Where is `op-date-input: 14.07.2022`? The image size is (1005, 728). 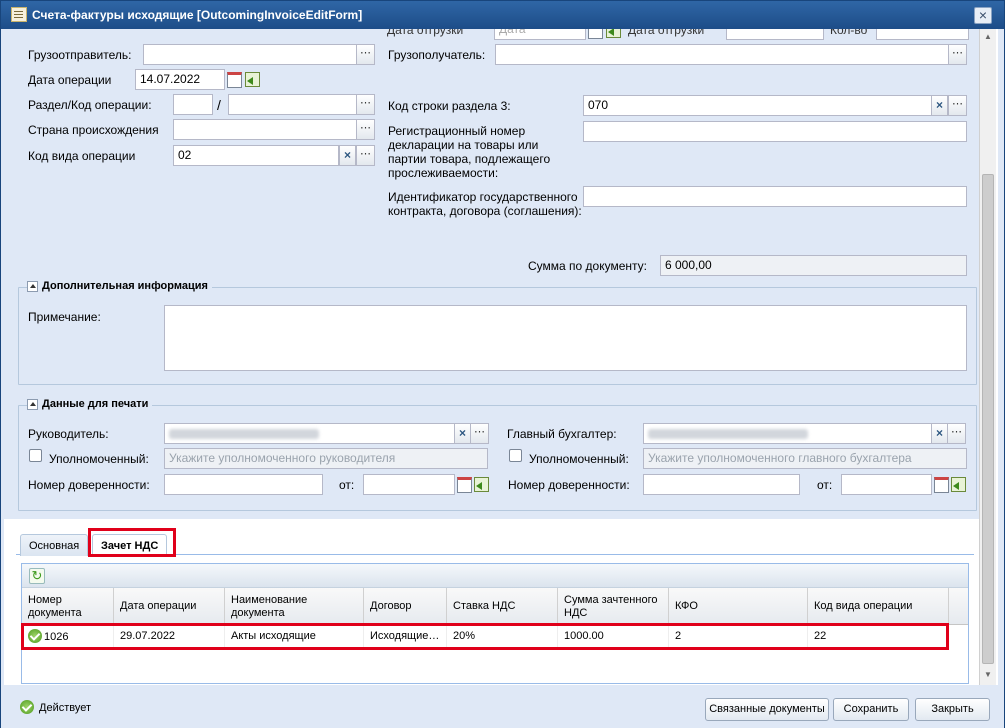 op-date-input: 14.07.2022 is located at coordinates (180, 79).